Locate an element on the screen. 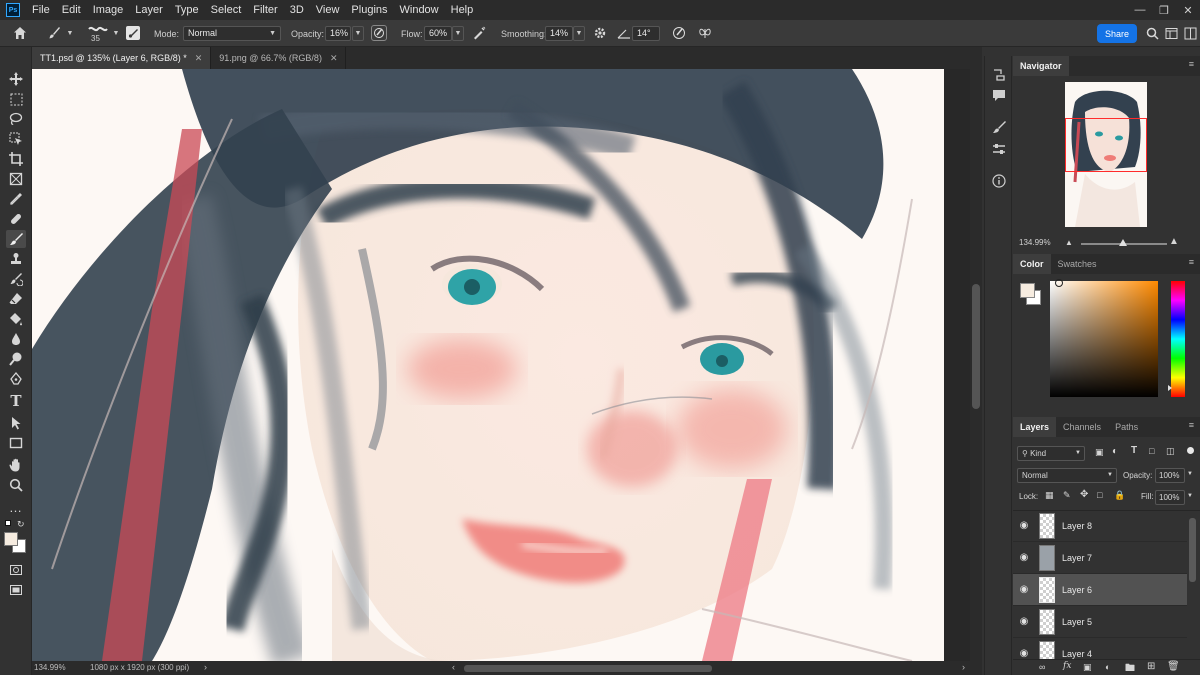 The width and height of the screenshot is (1200, 675). new-layer-icon: ⊞ is located at coordinates (1151, 666).